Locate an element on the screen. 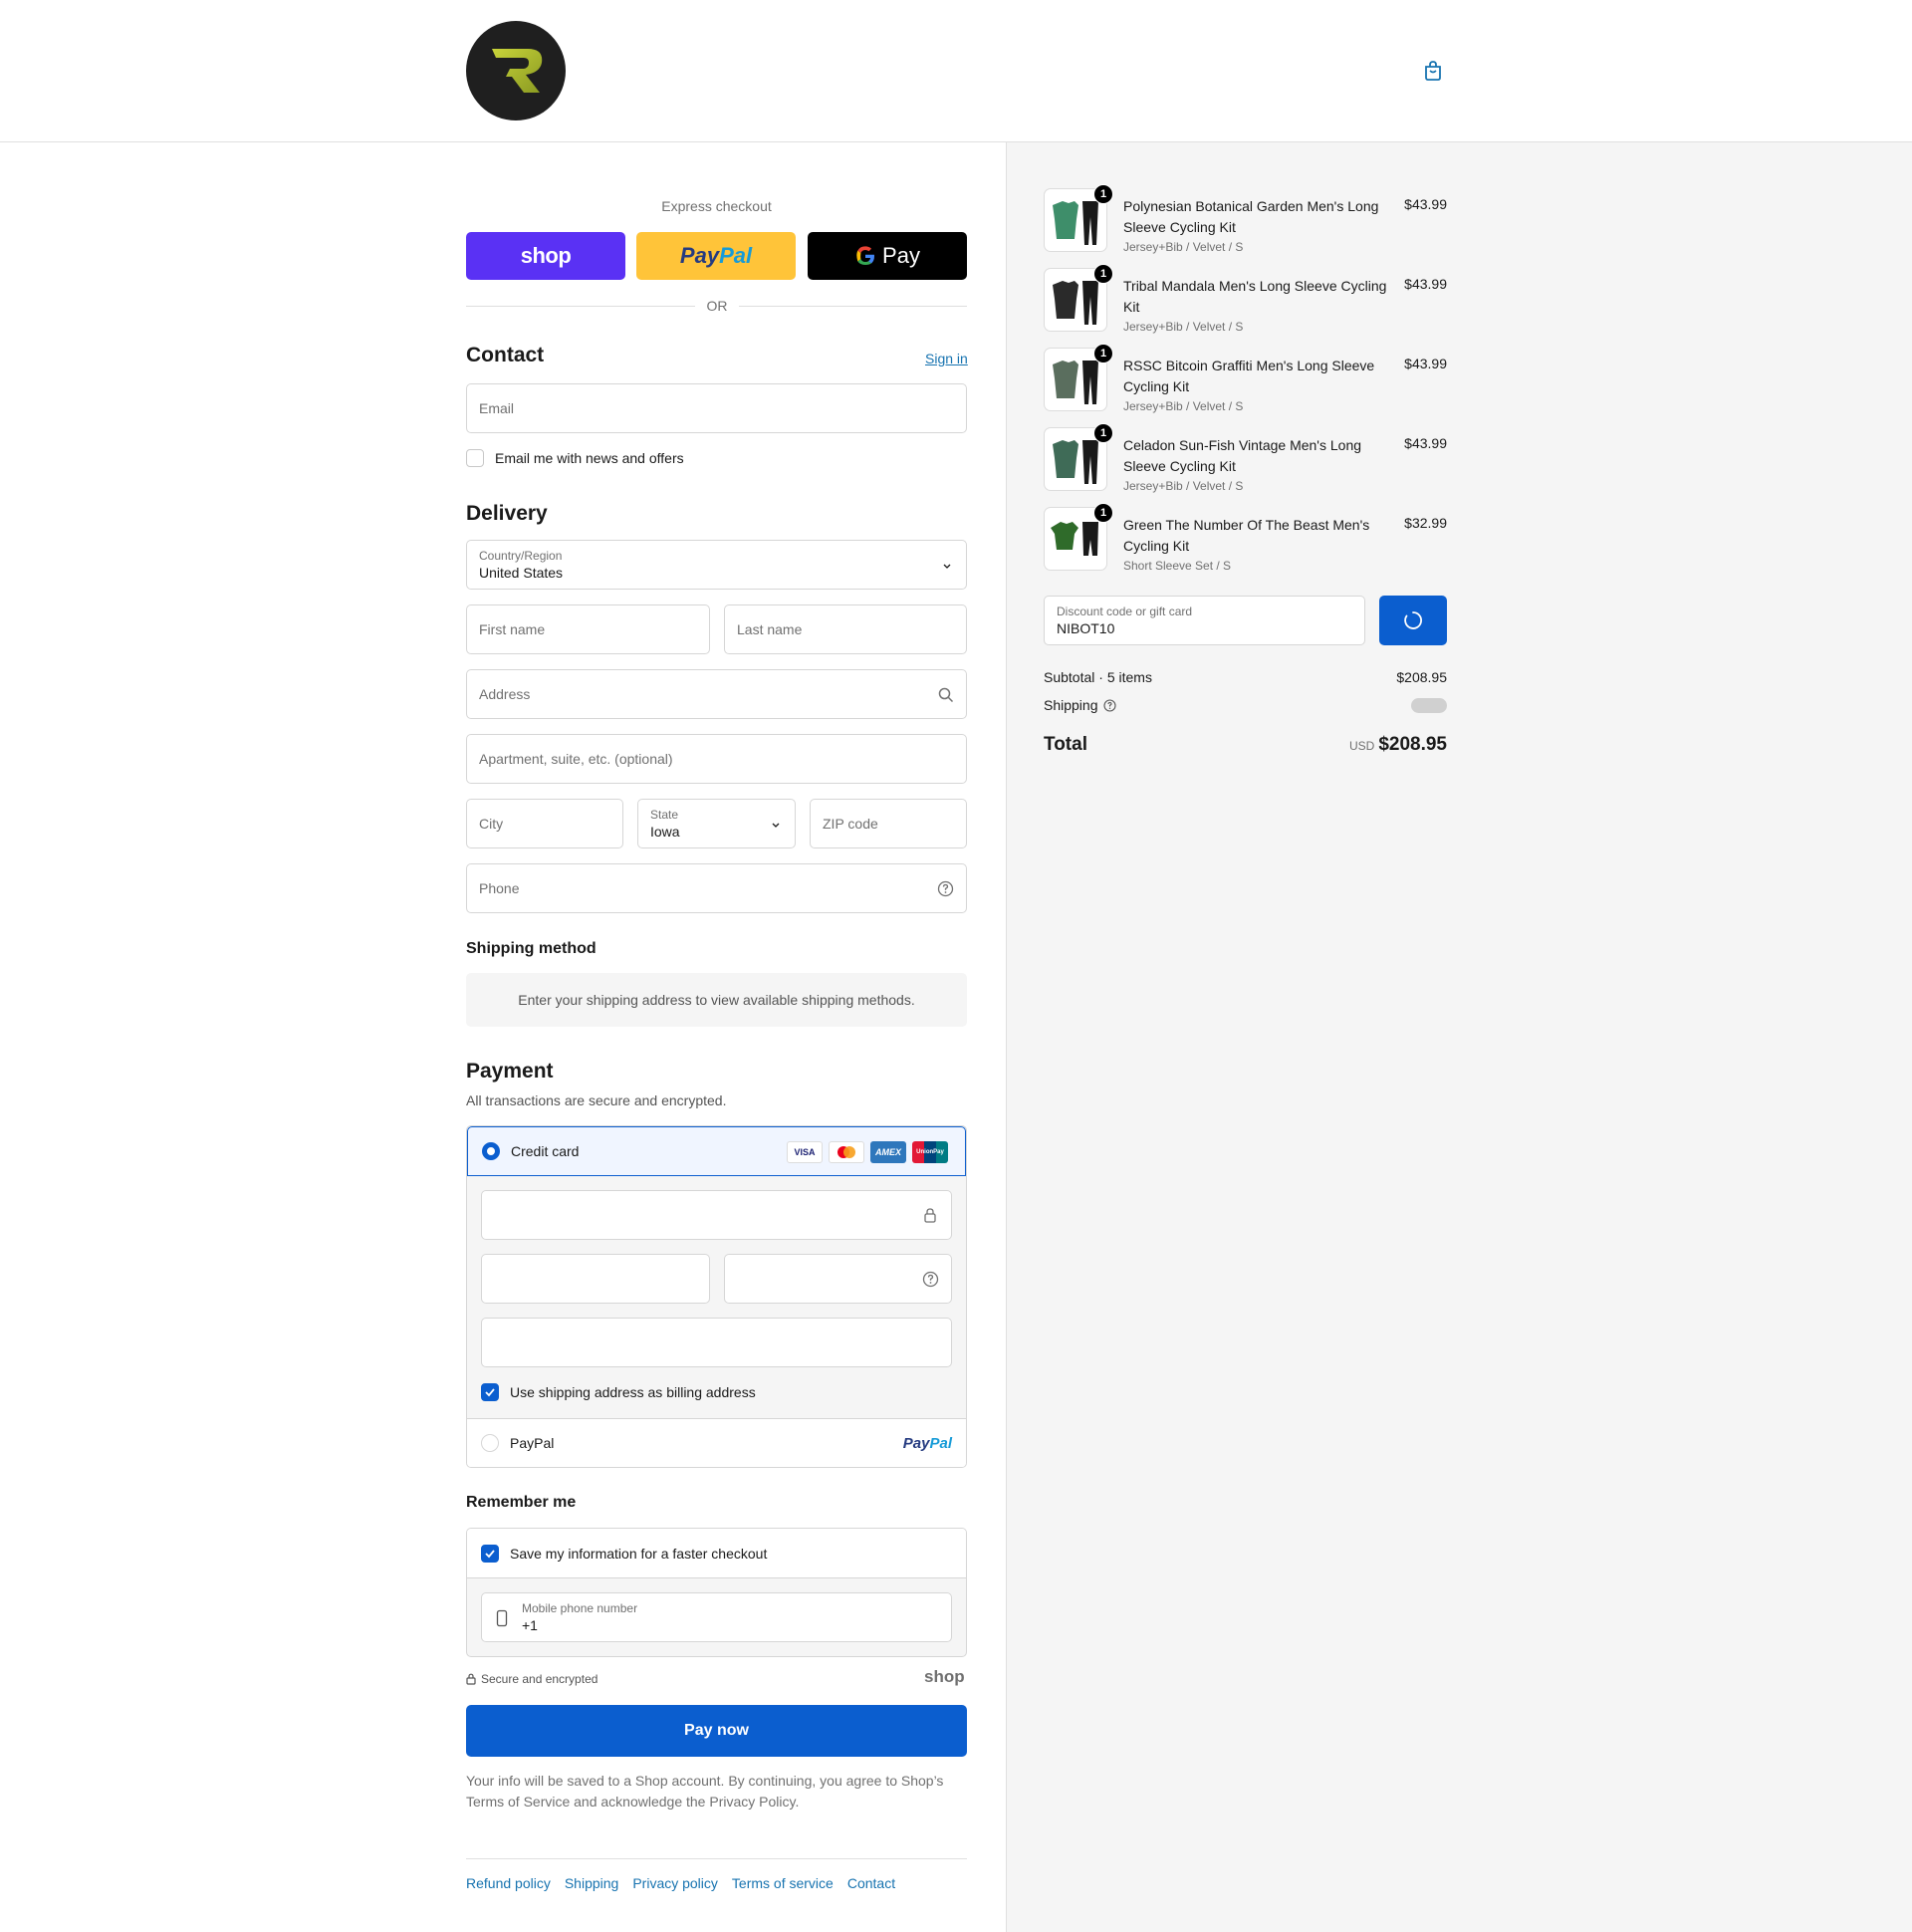 The height and width of the screenshot is (1932, 1912). unionpay-icon: UnionPay is located at coordinates (930, 1152).